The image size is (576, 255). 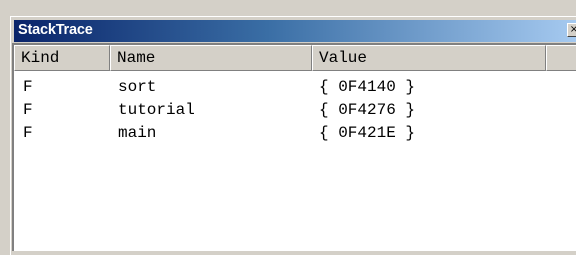 I want to click on title-bar: StackTrace ×, so click(x=295, y=31).